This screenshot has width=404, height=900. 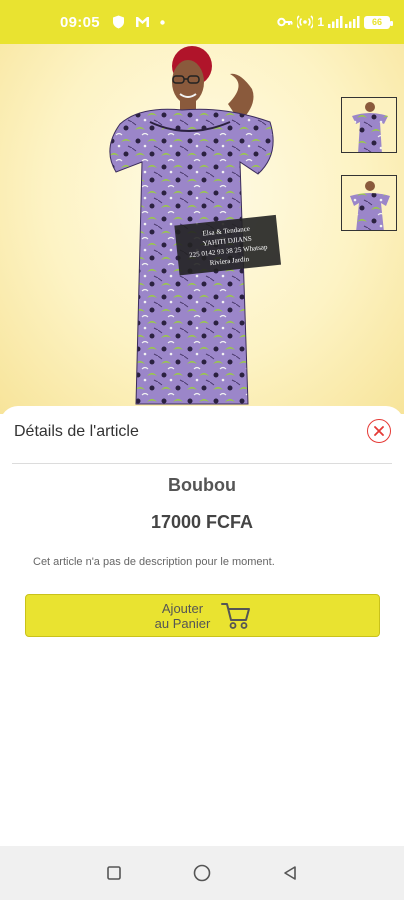 I want to click on triangle-back-icon, so click(x=290, y=873).